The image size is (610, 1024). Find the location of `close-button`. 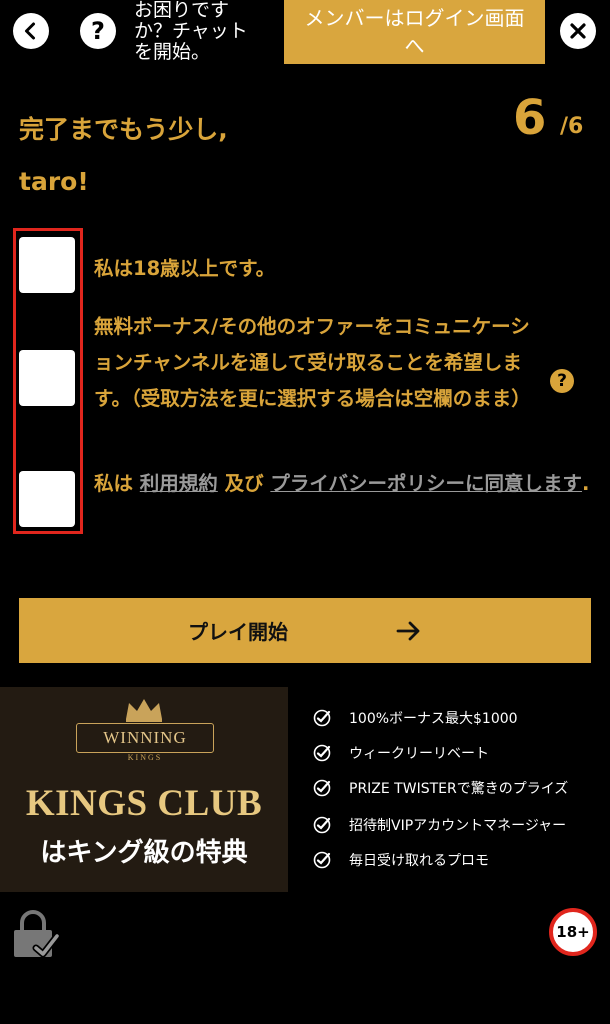

close-button is located at coordinates (578, 31).